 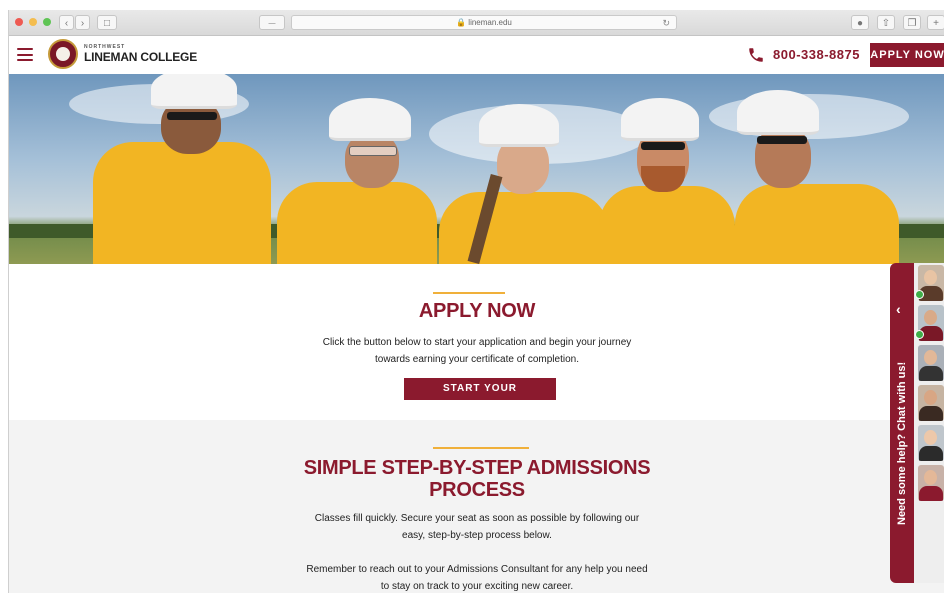 I want to click on share-icon: ⇧, so click(x=886, y=22).